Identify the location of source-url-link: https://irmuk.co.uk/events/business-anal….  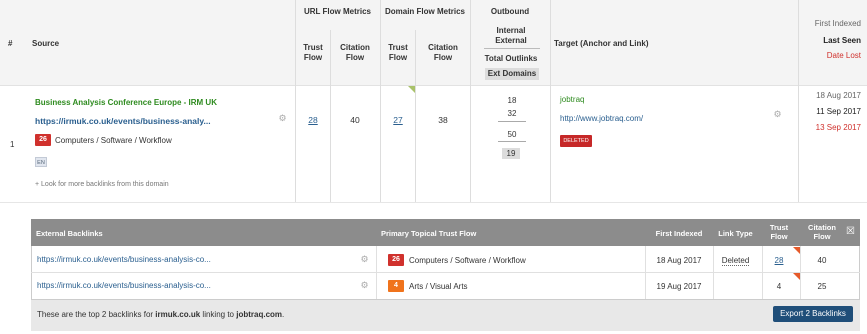
(123, 121).